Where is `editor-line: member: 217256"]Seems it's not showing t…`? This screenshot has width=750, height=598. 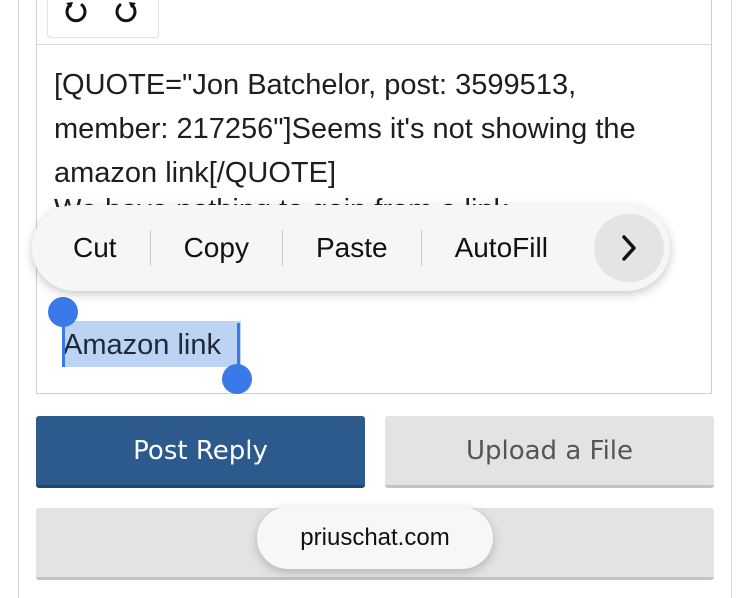 editor-line: member: 217256"]Seems it's not showing t… is located at coordinates (345, 129).